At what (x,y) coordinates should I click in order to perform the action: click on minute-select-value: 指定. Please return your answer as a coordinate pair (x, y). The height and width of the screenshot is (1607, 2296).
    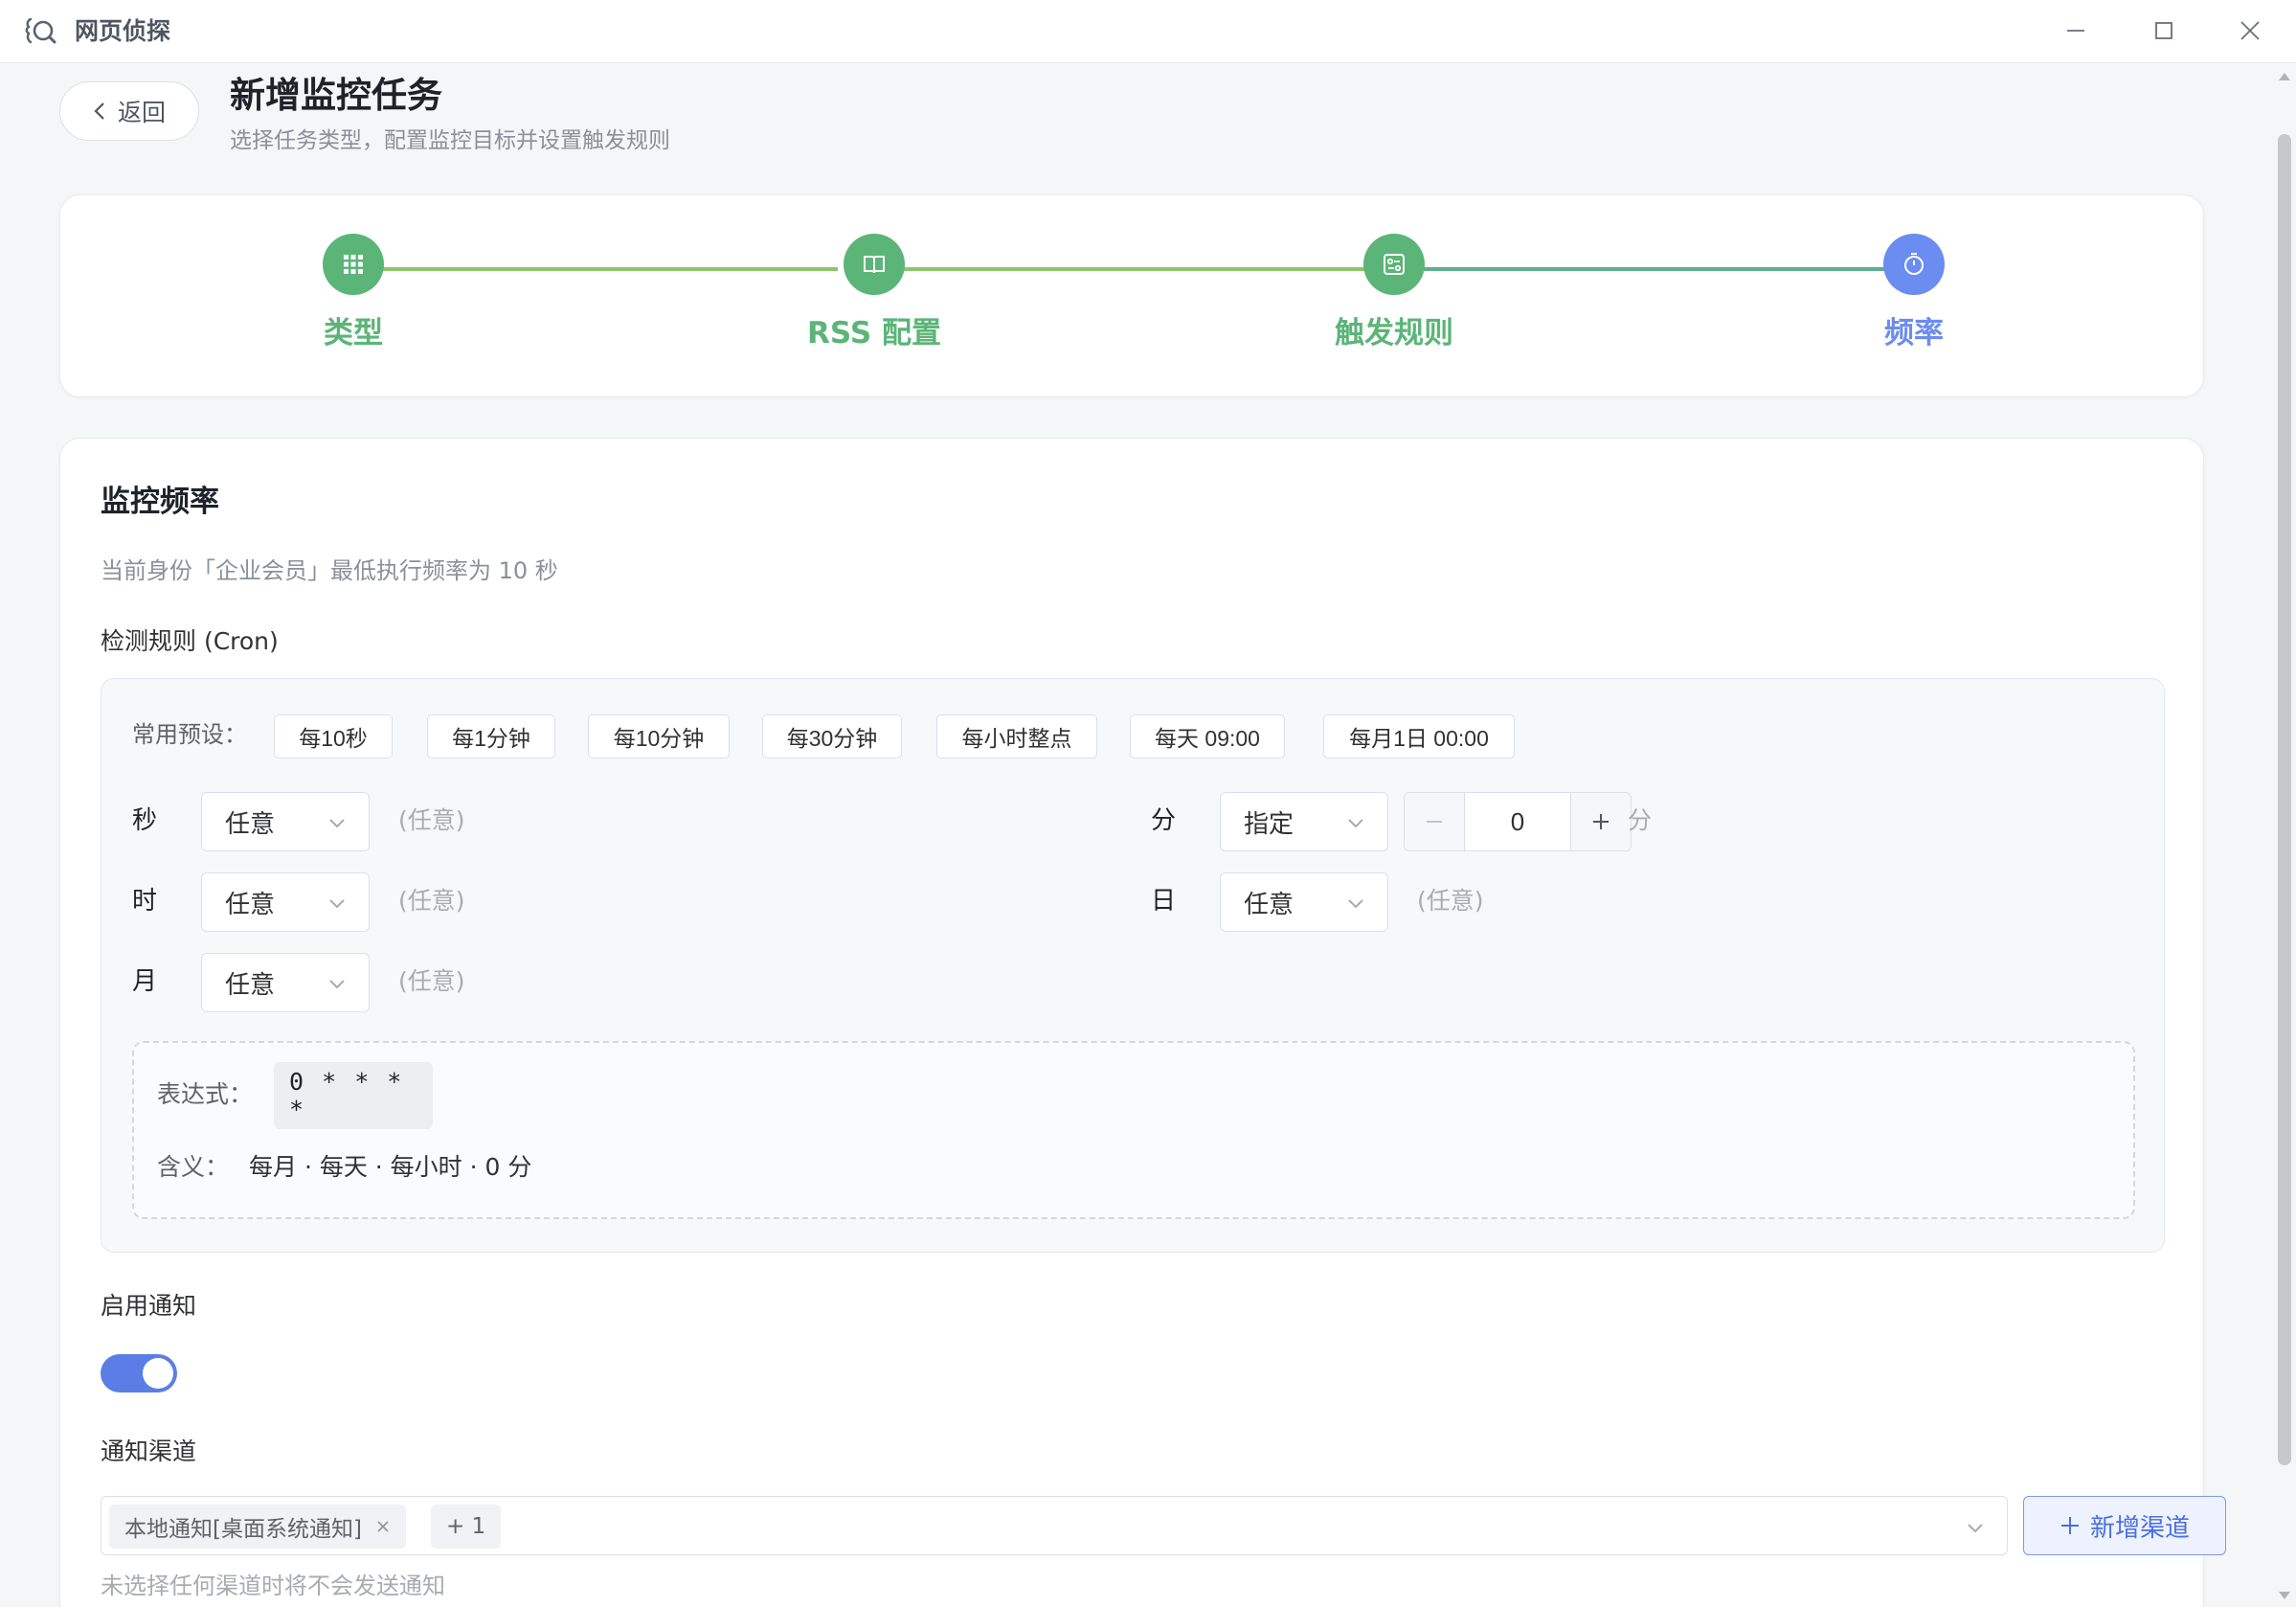
    Looking at the image, I should click on (1269, 824).